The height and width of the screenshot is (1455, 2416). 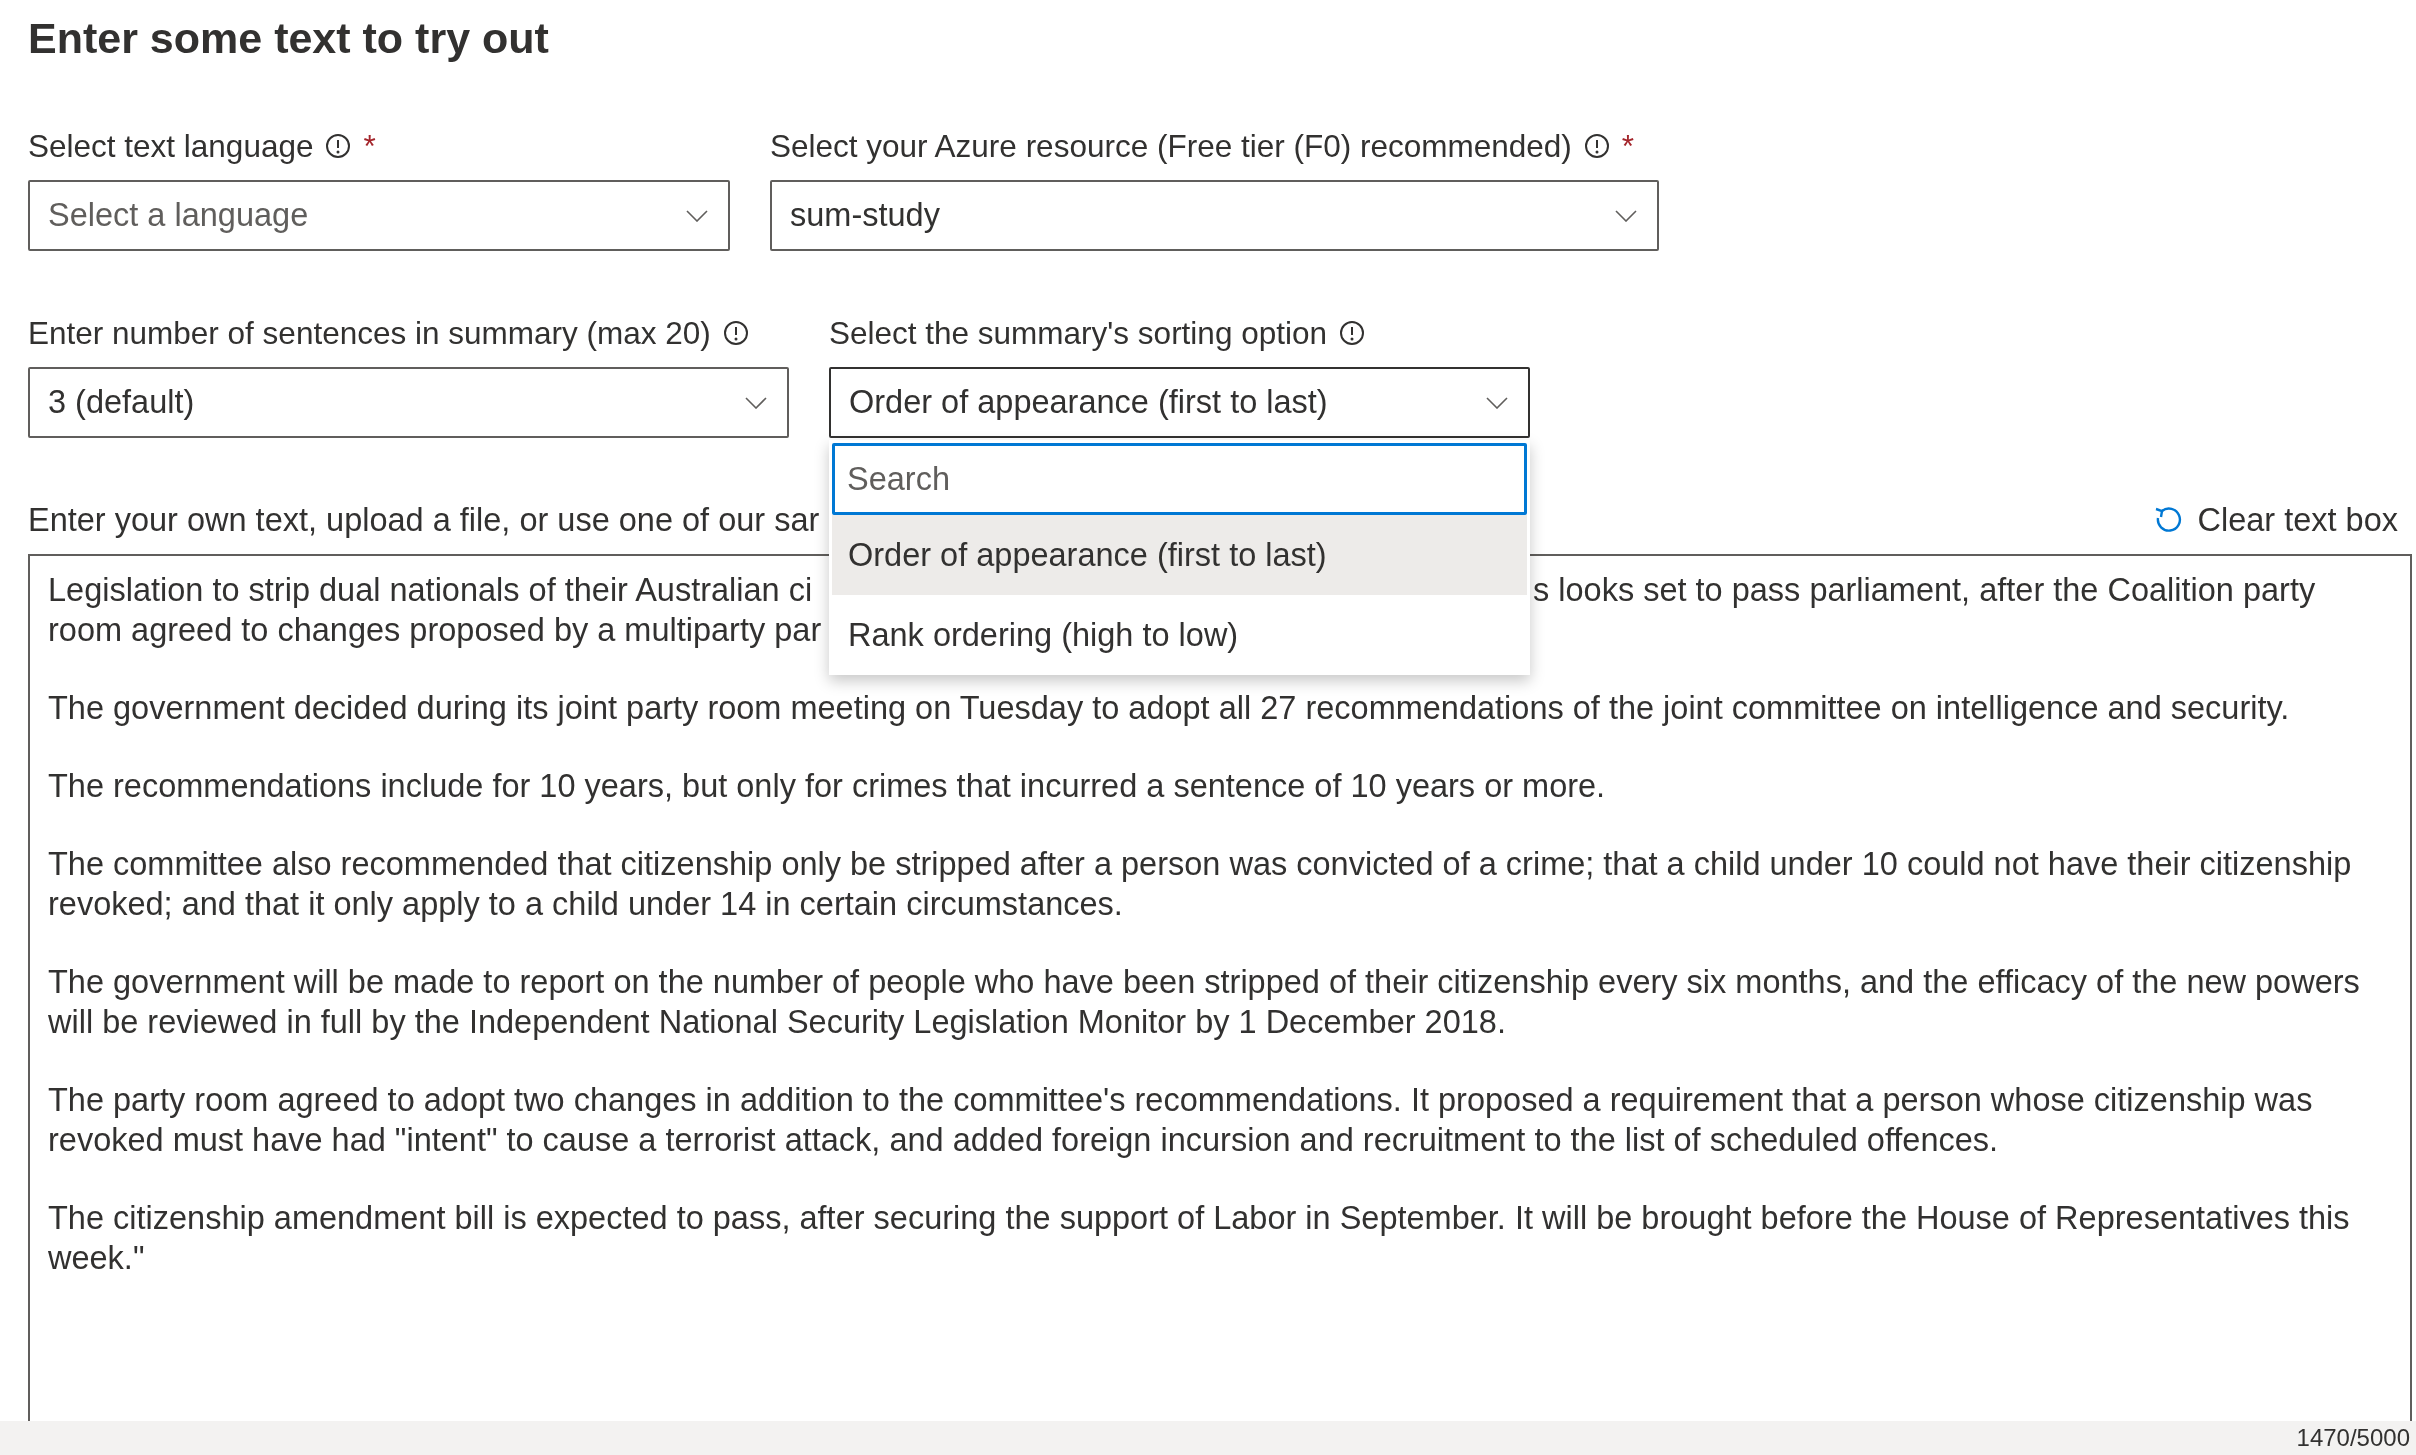 I want to click on dropdown: 3 (default), so click(x=408, y=402).